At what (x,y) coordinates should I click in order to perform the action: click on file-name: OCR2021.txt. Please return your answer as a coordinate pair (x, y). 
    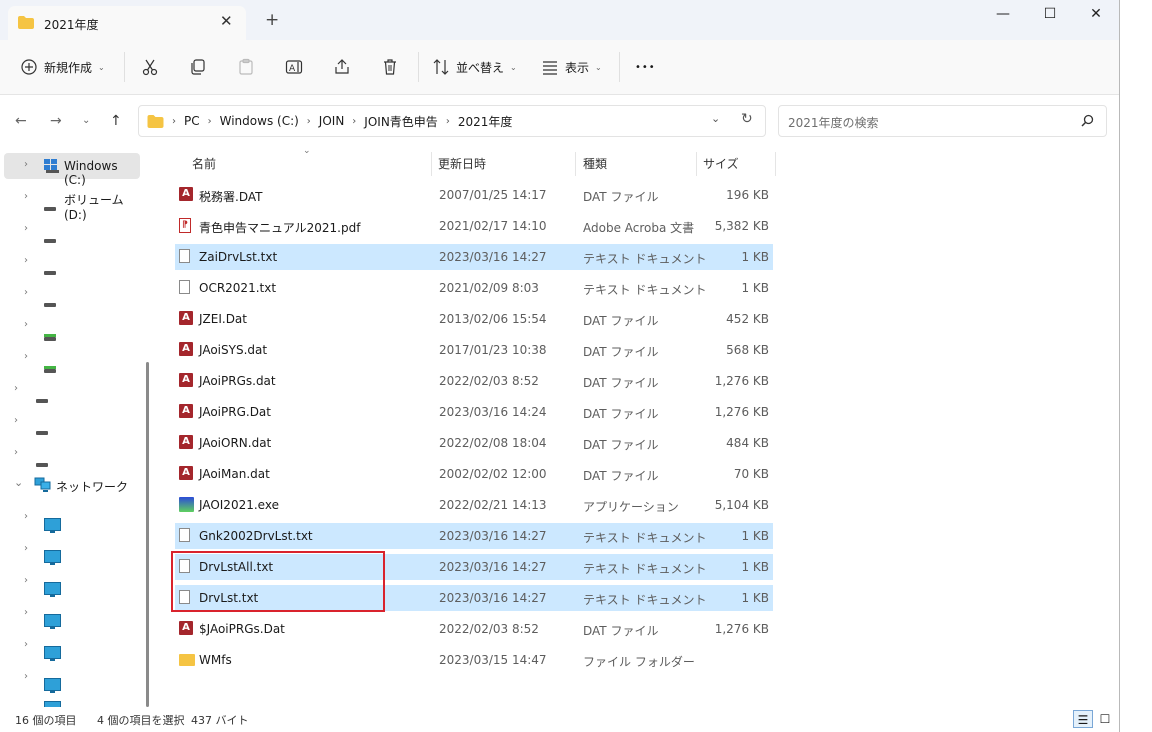
    Looking at the image, I should click on (238, 288).